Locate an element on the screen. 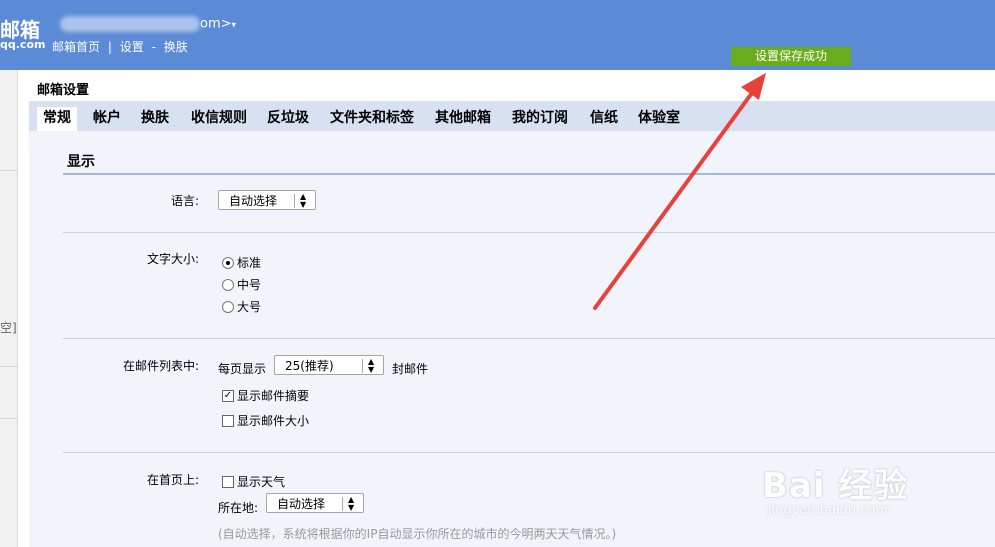  per-page-select-value: 25(推荐) is located at coordinates (309, 366).